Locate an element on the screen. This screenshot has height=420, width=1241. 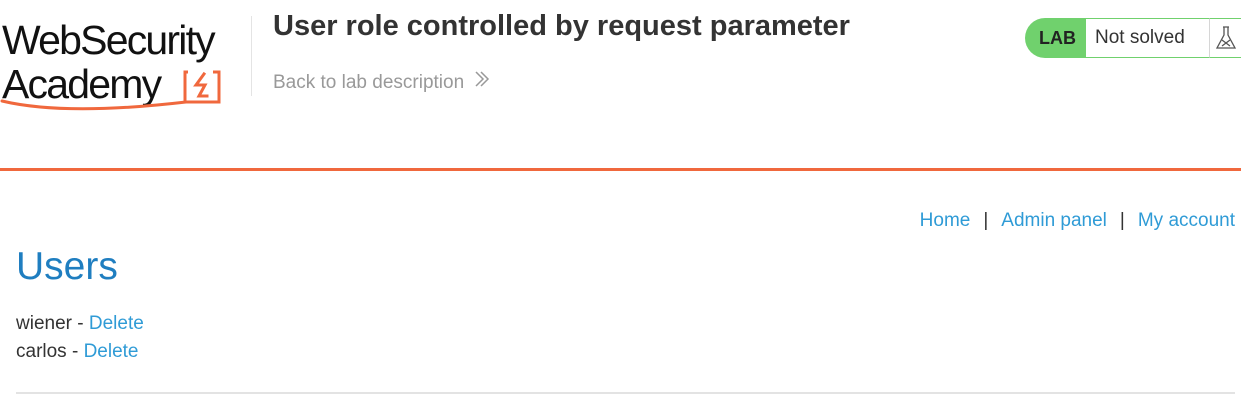
header-divider is located at coordinates (251, 56).